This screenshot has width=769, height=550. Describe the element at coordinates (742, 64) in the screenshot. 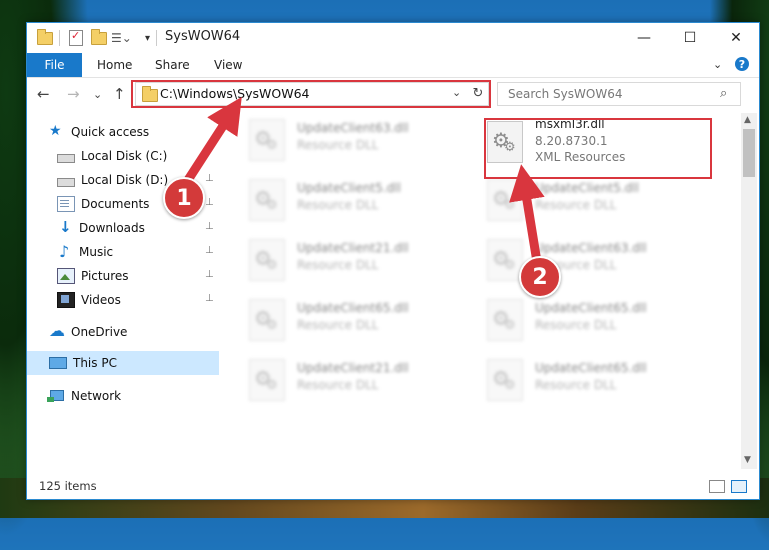

I see `help-icon: ?` at that location.